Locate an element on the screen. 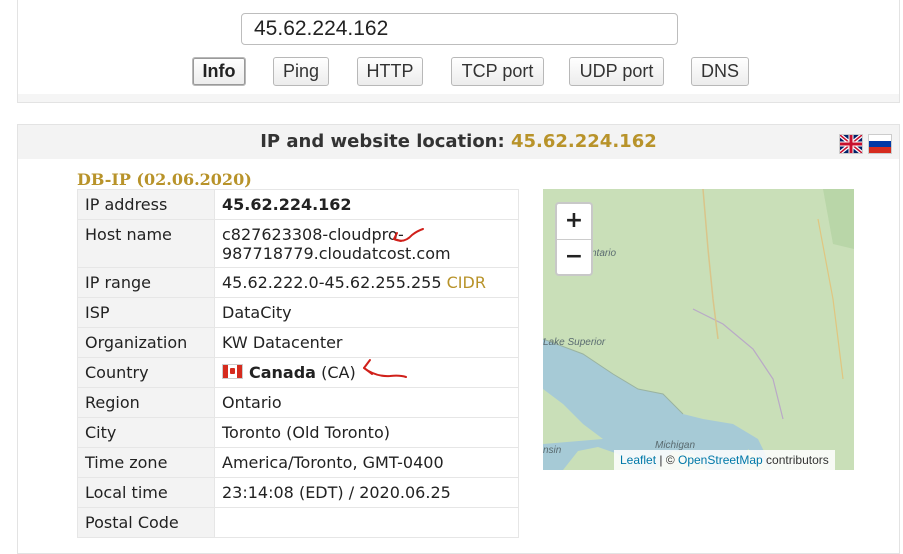 The image size is (903, 554). ip-address-value: 45.62.224.162 is located at coordinates (366, 204).